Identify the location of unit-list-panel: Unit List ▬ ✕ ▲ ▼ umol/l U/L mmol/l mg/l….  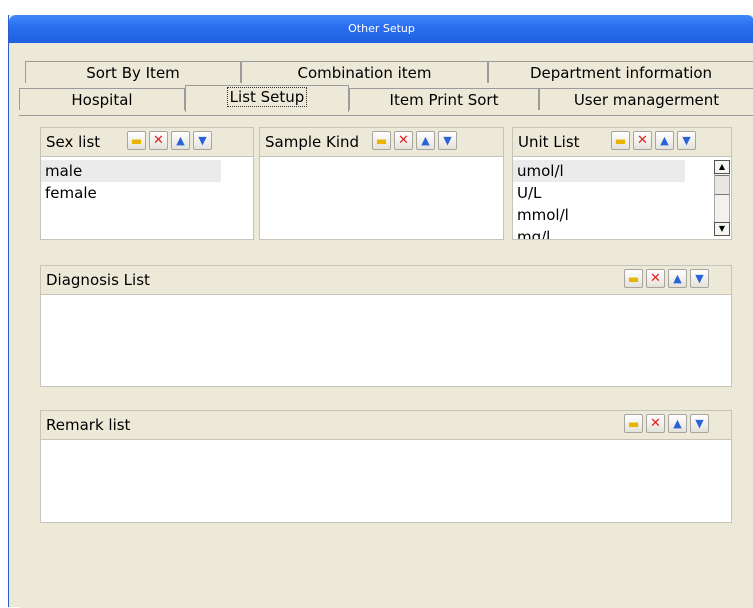
(622, 183).